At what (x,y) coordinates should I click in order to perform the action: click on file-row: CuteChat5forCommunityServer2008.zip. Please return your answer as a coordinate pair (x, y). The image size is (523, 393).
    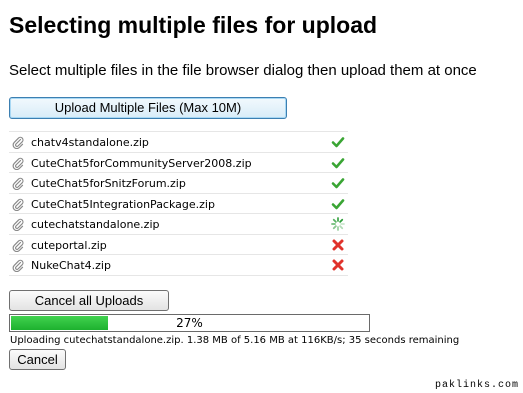
    Looking at the image, I should click on (178, 163).